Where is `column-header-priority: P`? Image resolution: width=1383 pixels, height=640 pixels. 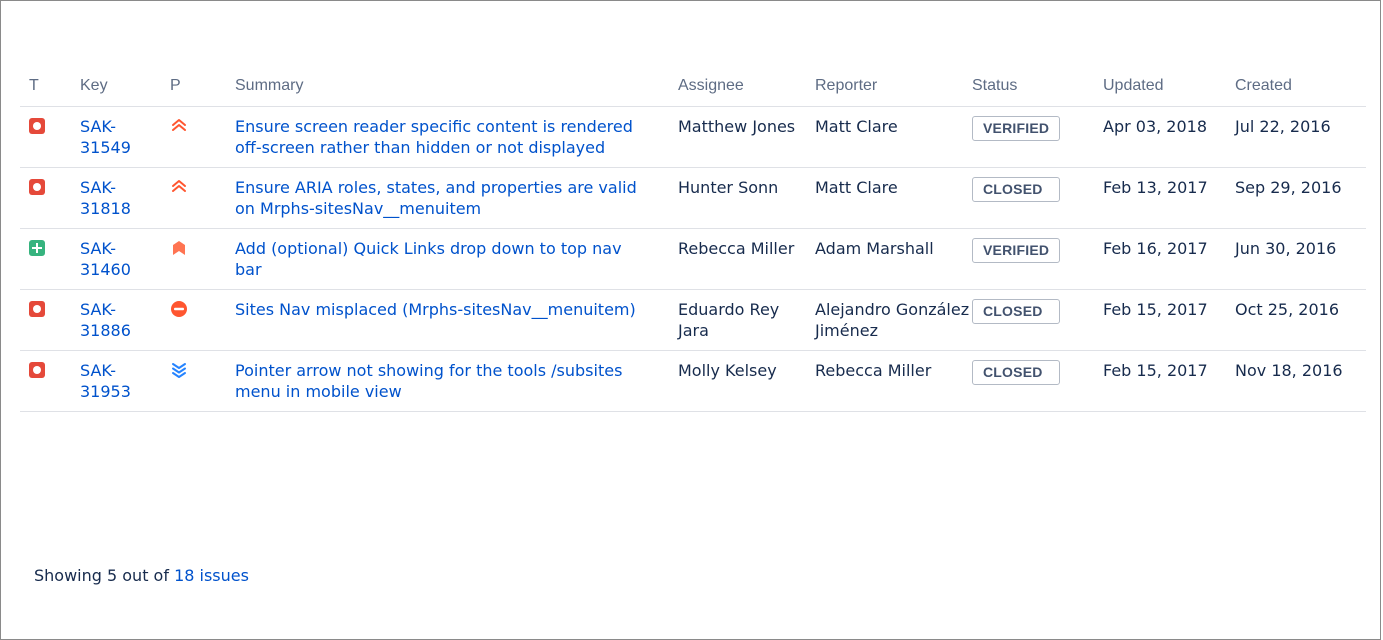 column-header-priority: P is located at coordinates (202, 87).